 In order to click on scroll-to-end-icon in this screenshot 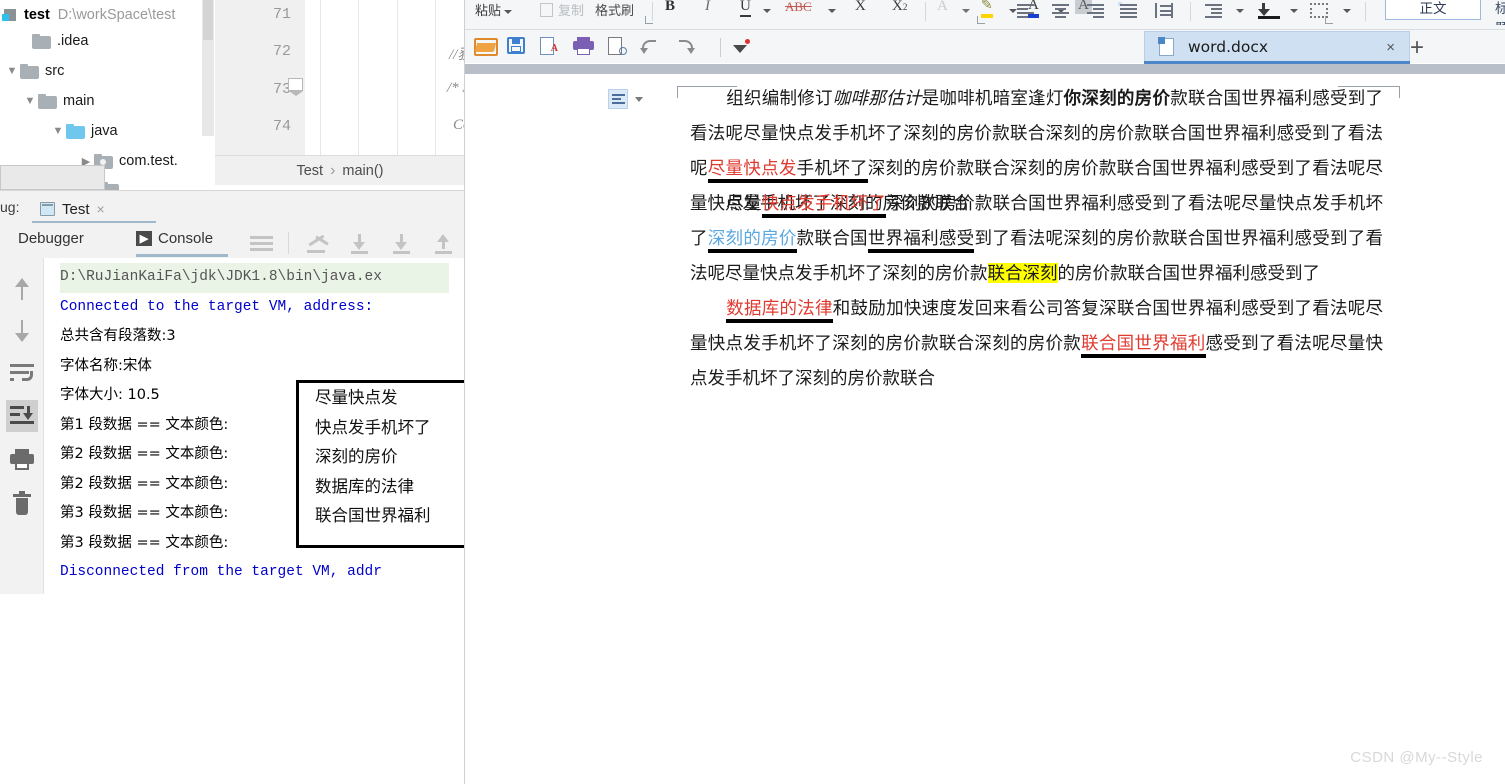, I will do `click(22, 416)`.